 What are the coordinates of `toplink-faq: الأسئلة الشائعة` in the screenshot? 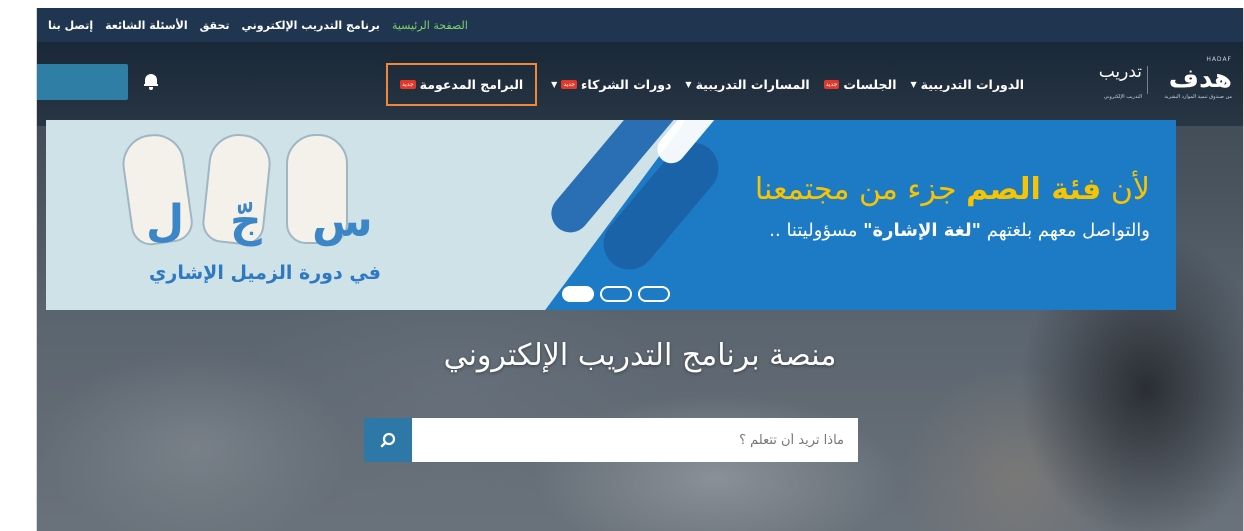 It's located at (146, 25).